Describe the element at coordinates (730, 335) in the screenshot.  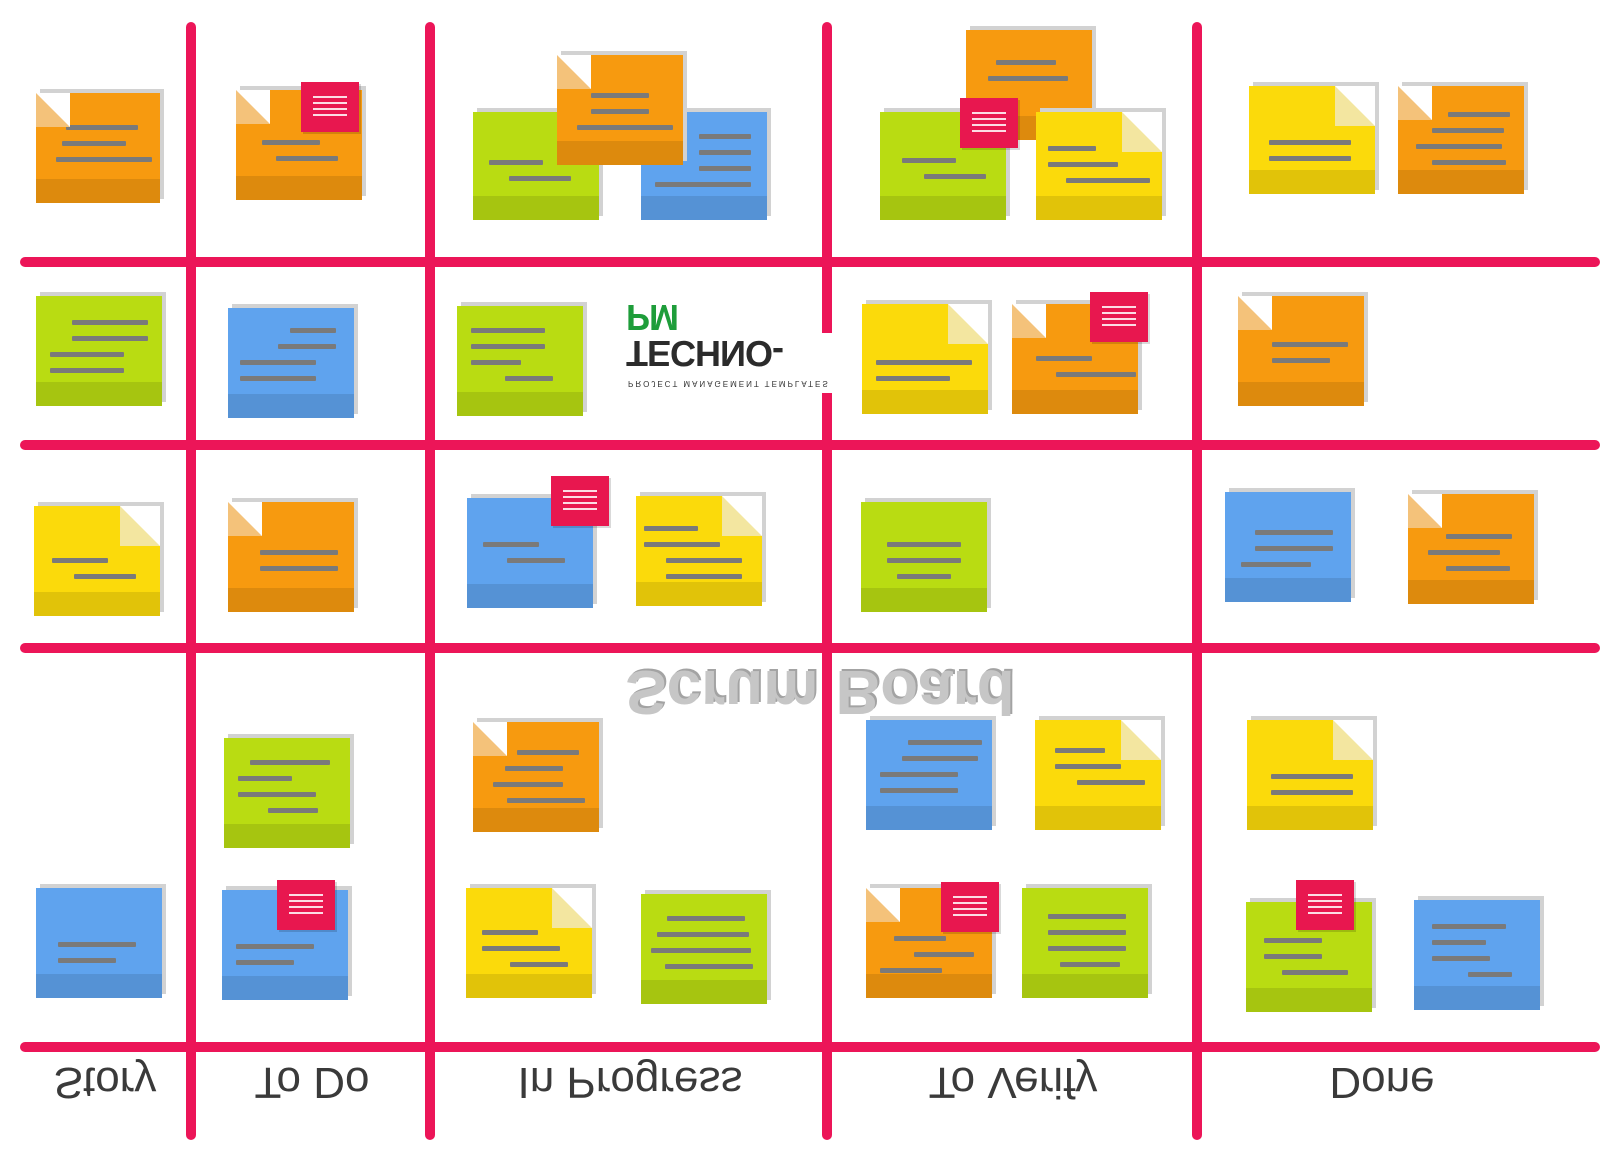
I see `logo-wordmark: TECHNO-PM` at that location.